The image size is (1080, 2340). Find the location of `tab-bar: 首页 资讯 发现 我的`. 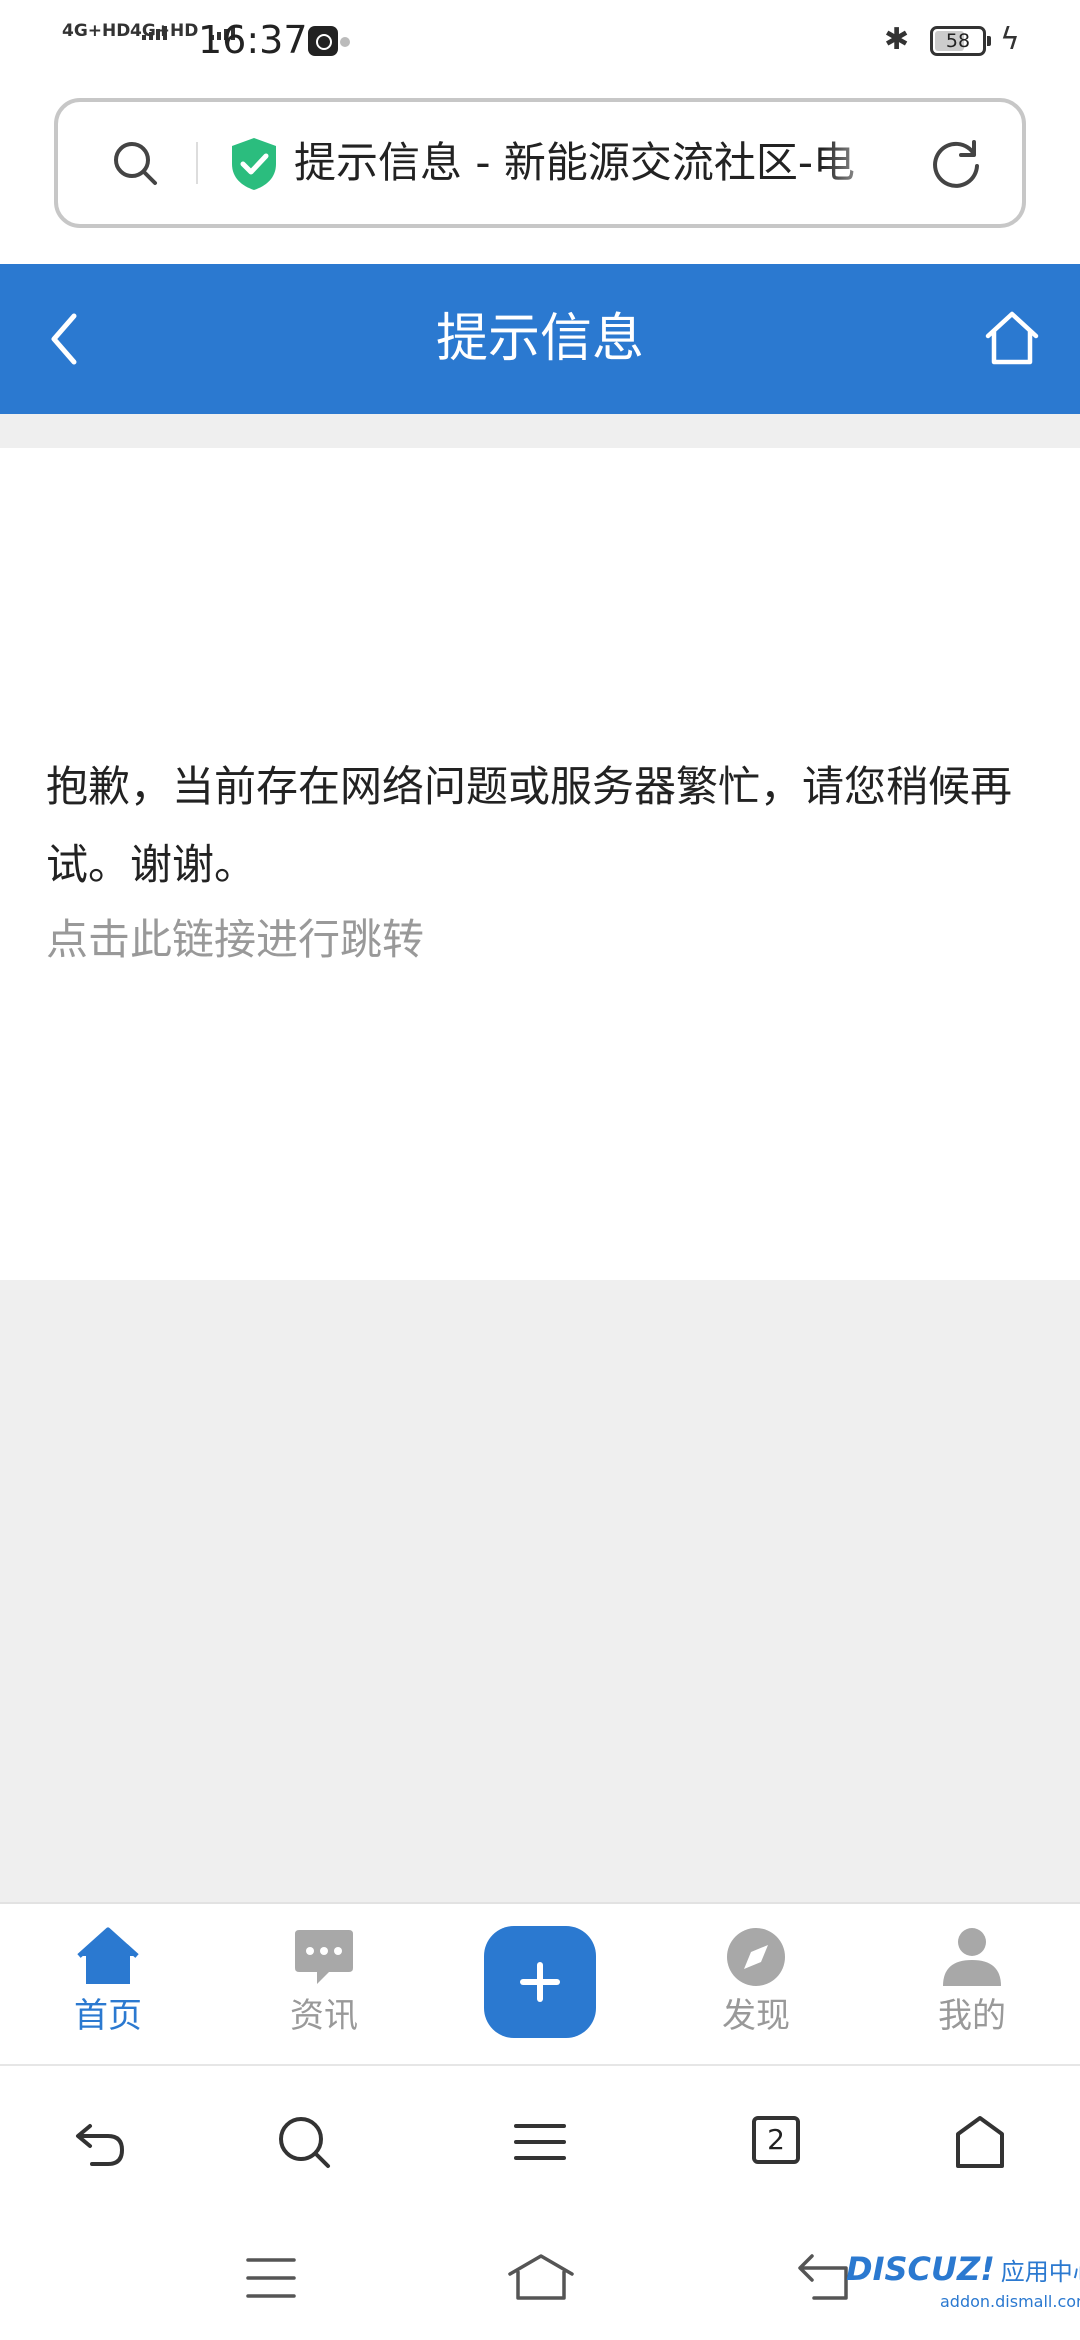

tab-bar: 首页 资讯 发现 我的 is located at coordinates (540, 1983).